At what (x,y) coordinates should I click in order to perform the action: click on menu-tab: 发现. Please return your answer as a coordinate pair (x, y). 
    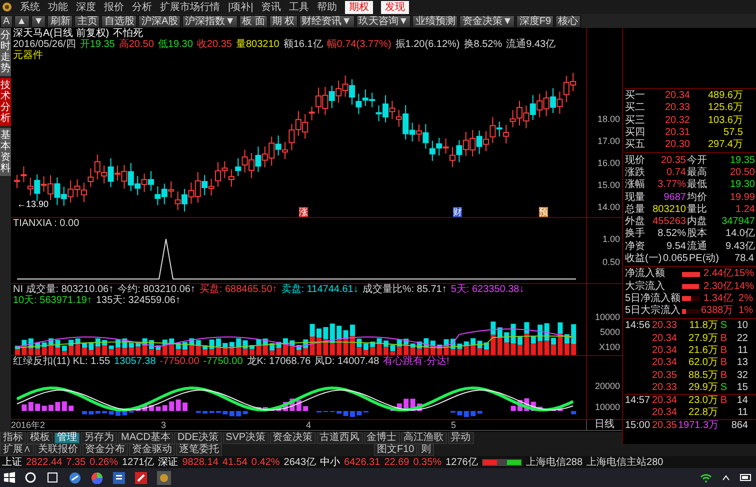
    Looking at the image, I should click on (395, 7).